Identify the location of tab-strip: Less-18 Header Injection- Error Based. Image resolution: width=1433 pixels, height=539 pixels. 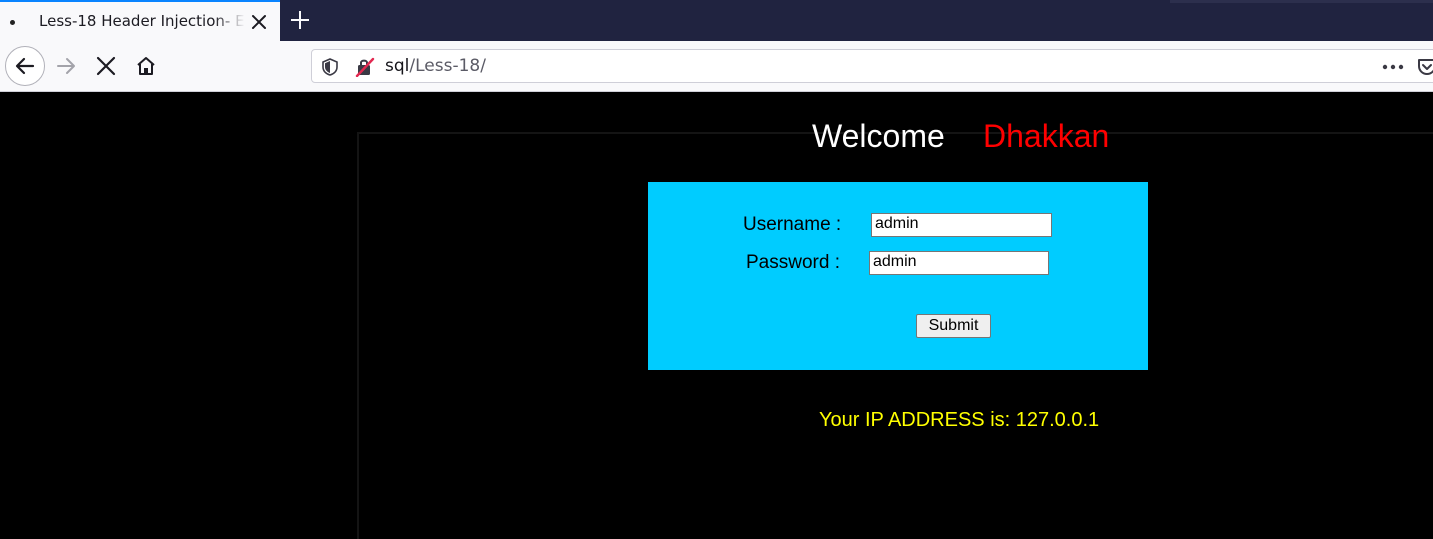
(716, 20).